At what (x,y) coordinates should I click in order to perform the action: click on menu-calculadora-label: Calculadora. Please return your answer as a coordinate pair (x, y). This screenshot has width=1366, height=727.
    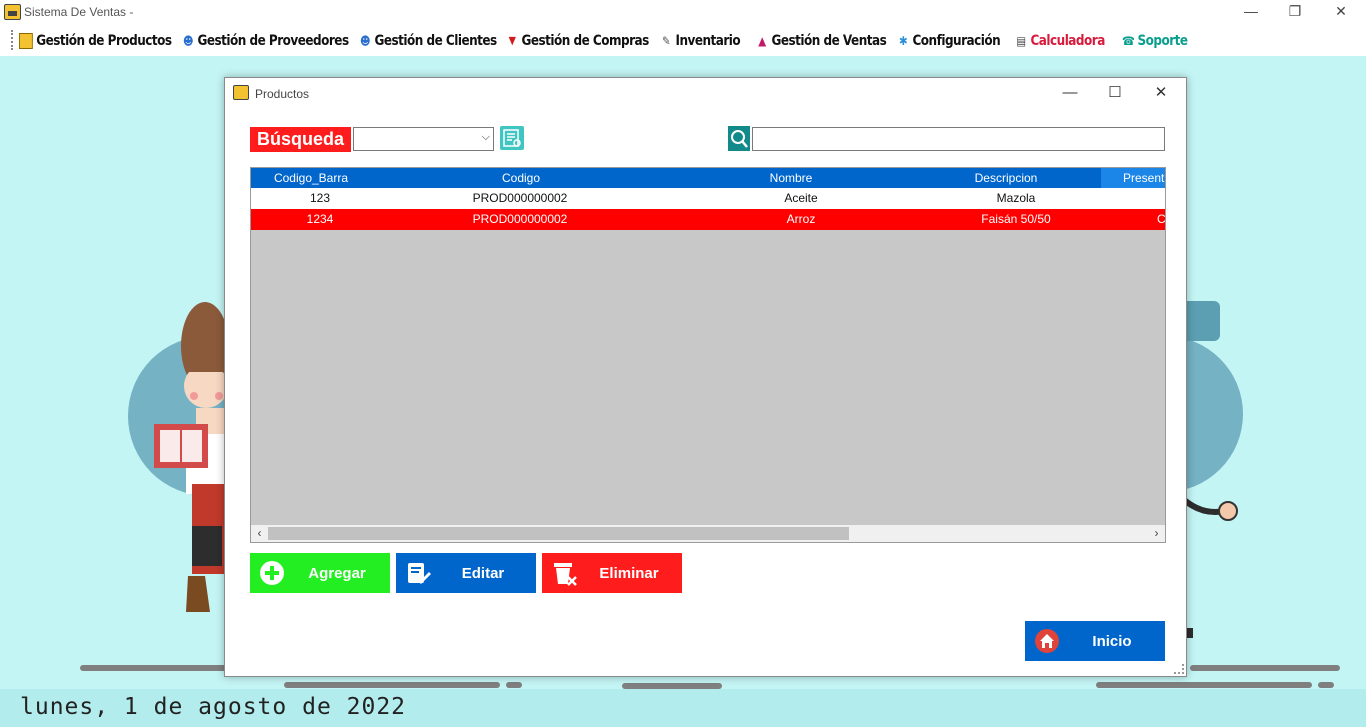
    Looking at the image, I should click on (1067, 41).